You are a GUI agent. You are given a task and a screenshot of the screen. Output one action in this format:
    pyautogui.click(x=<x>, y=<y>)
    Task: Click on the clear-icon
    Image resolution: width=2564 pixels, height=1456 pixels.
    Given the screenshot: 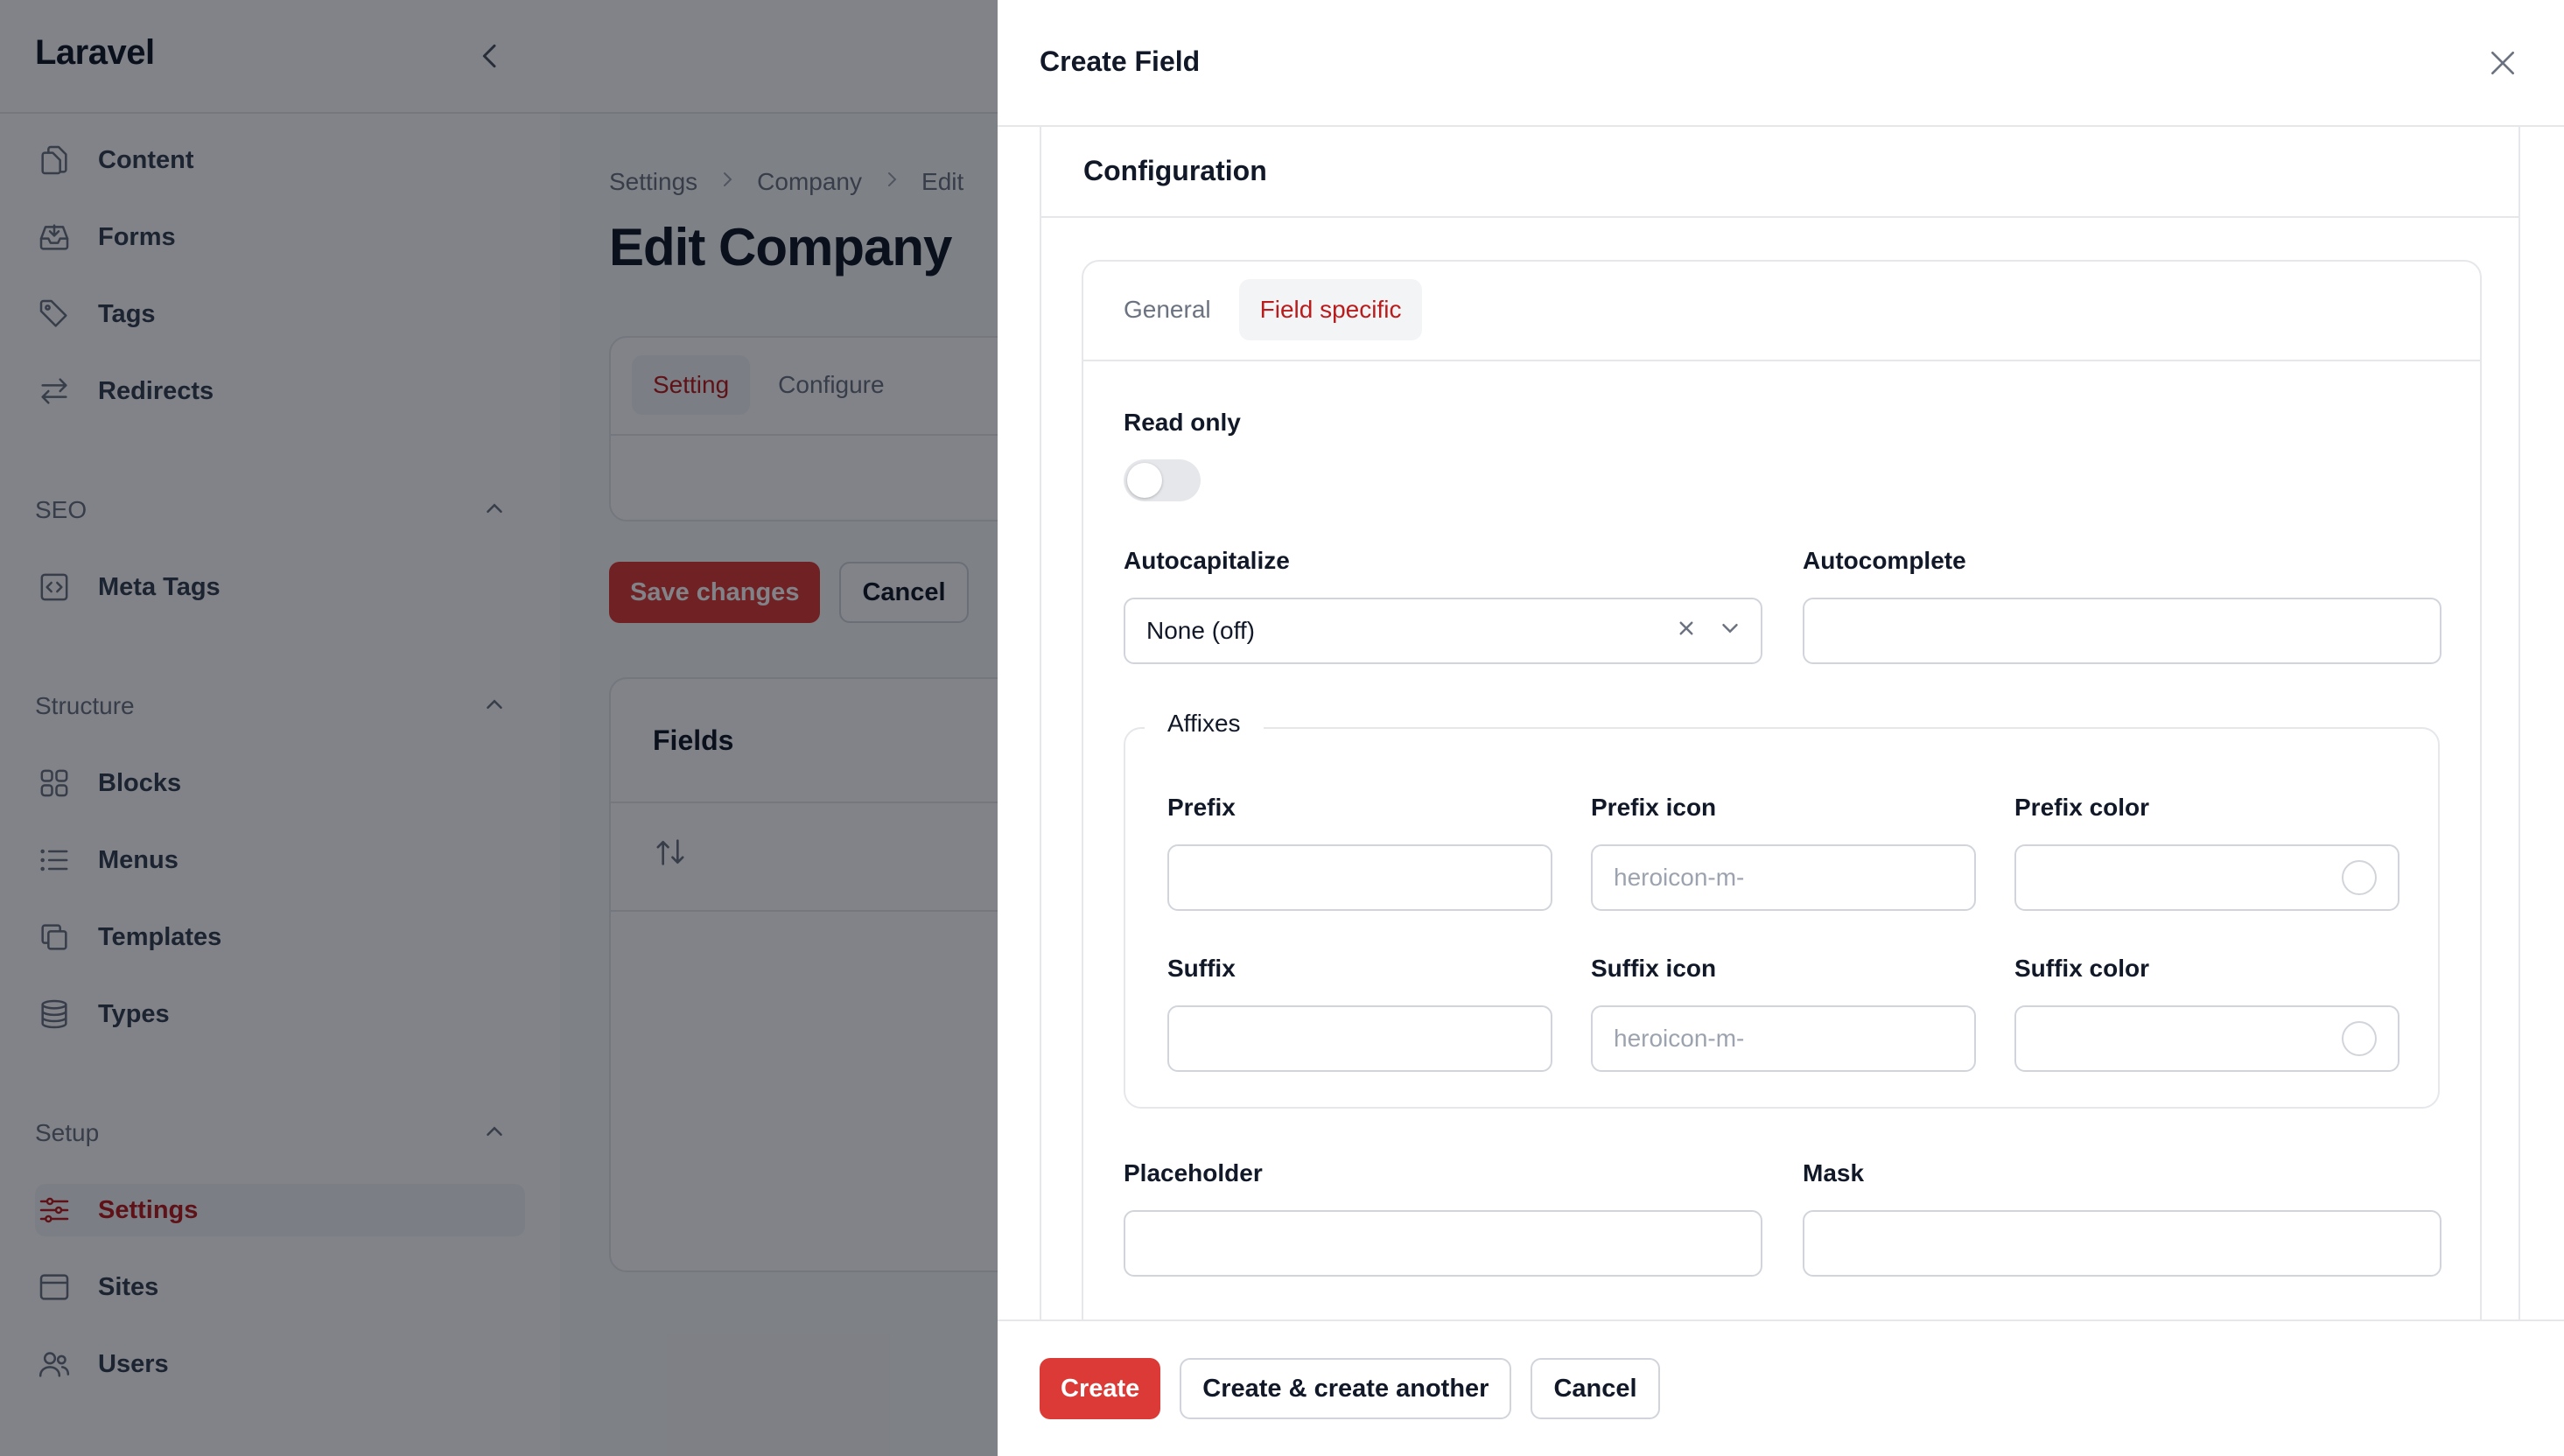 What is the action you would take?
    pyautogui.click(x=1686, y=631)
    